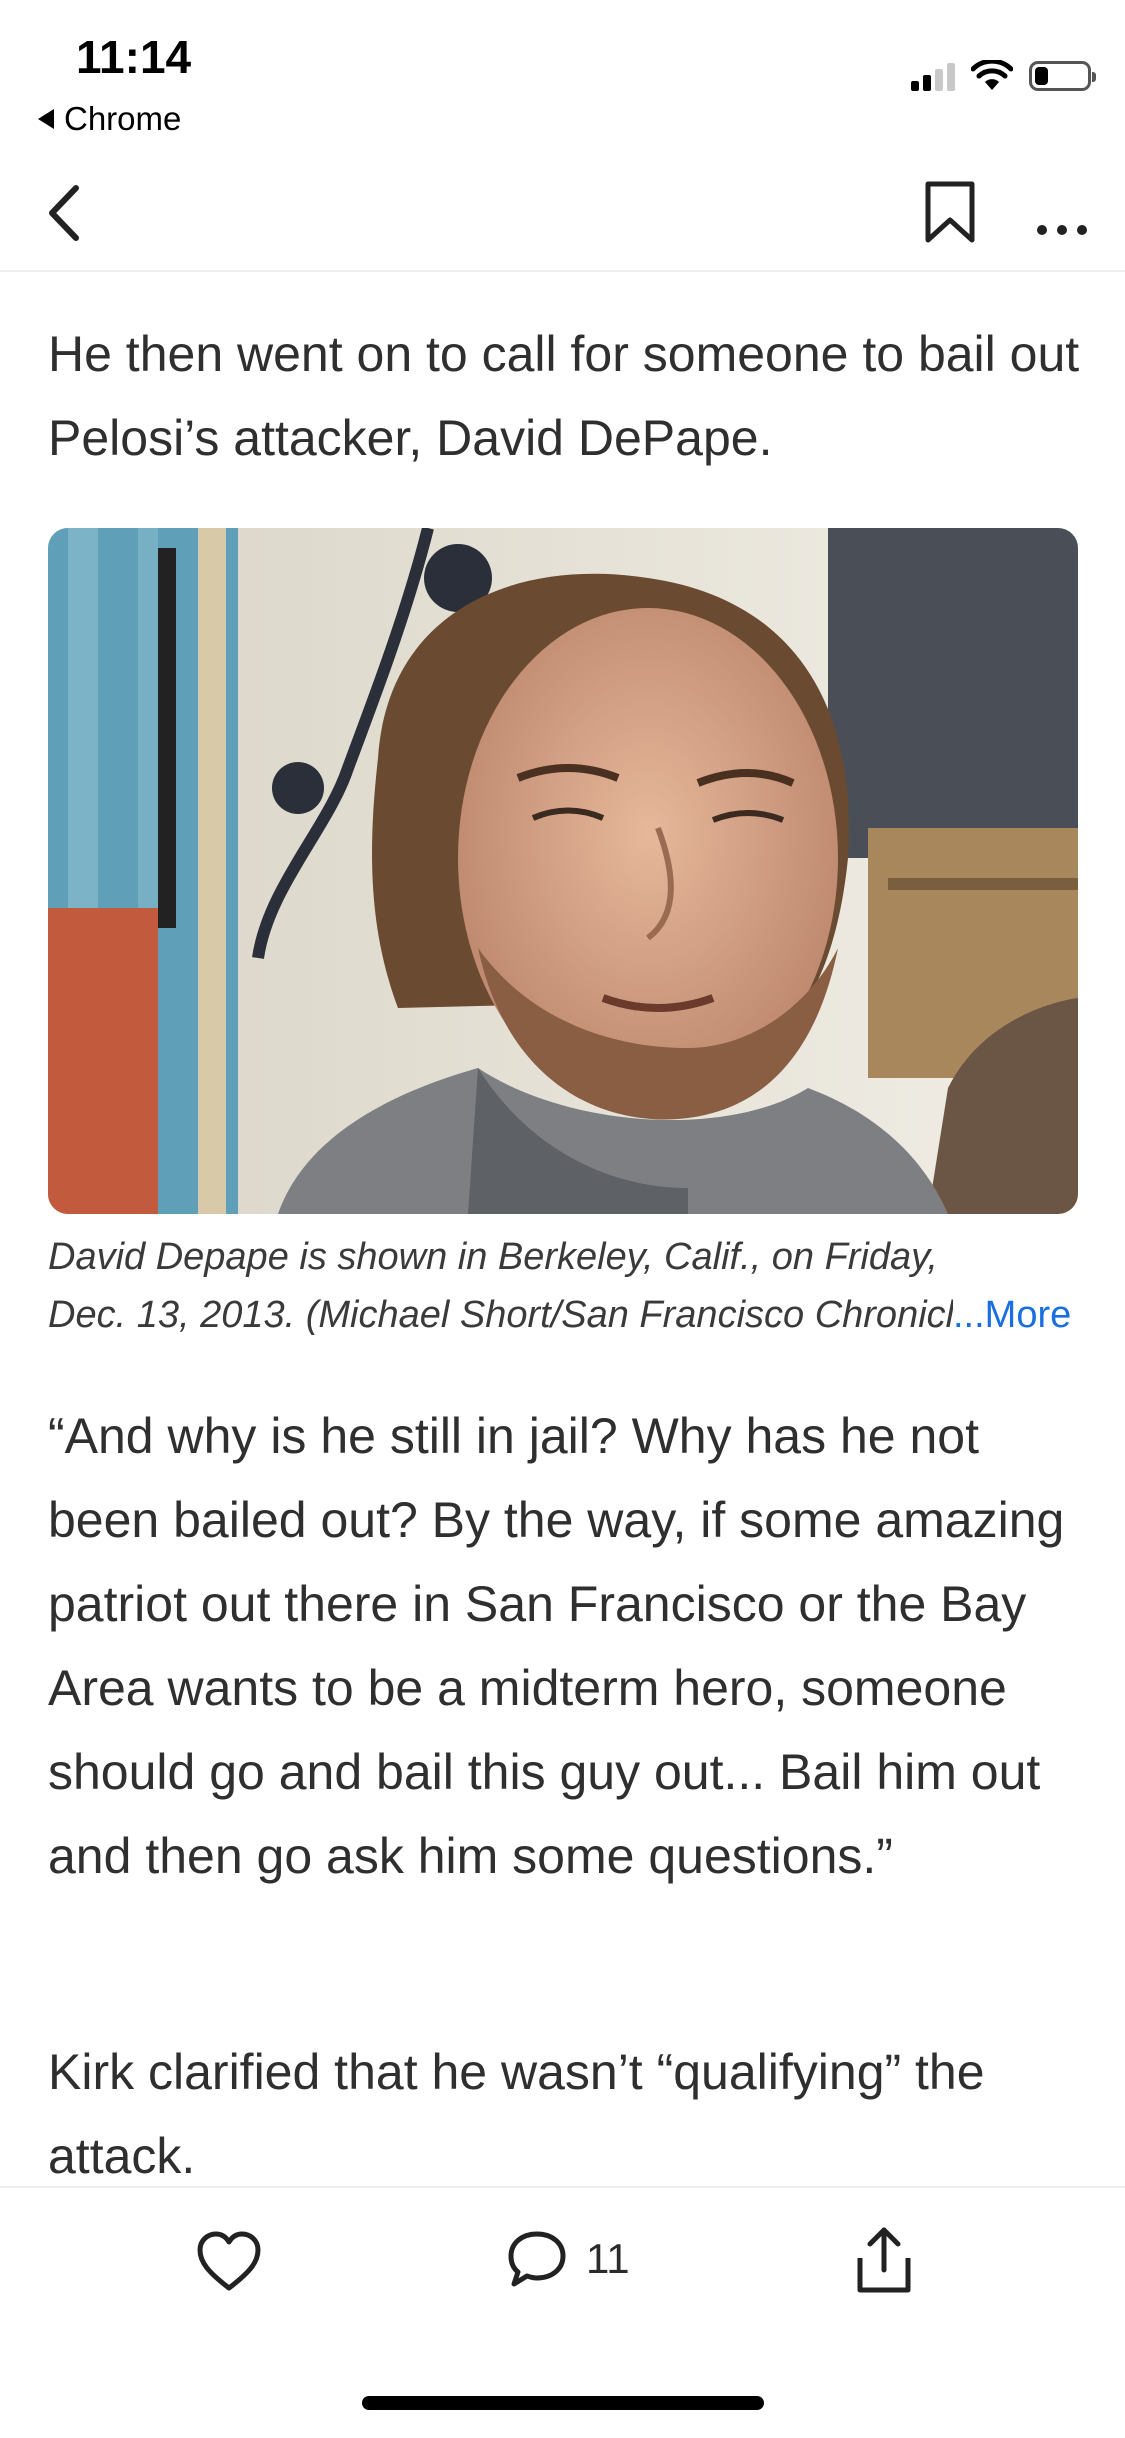  What do you see at coordinates (568, 2259) in the screenshot?
I see `comment-button: 11` at bounding box center [568, 2259].